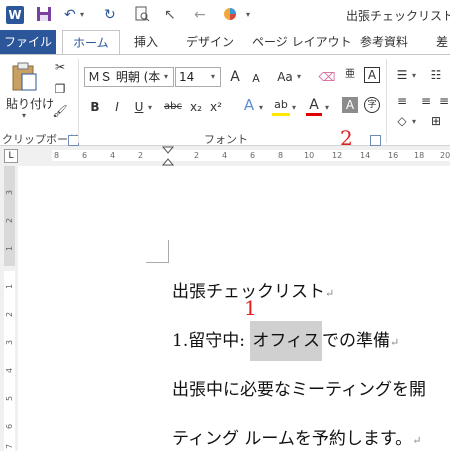 This screenshot has height=452, width=450. What do you see at coordinates (356, 341) in the screenshot?
I see `paragraph-text: での準備` at bounding box center [356, 341].